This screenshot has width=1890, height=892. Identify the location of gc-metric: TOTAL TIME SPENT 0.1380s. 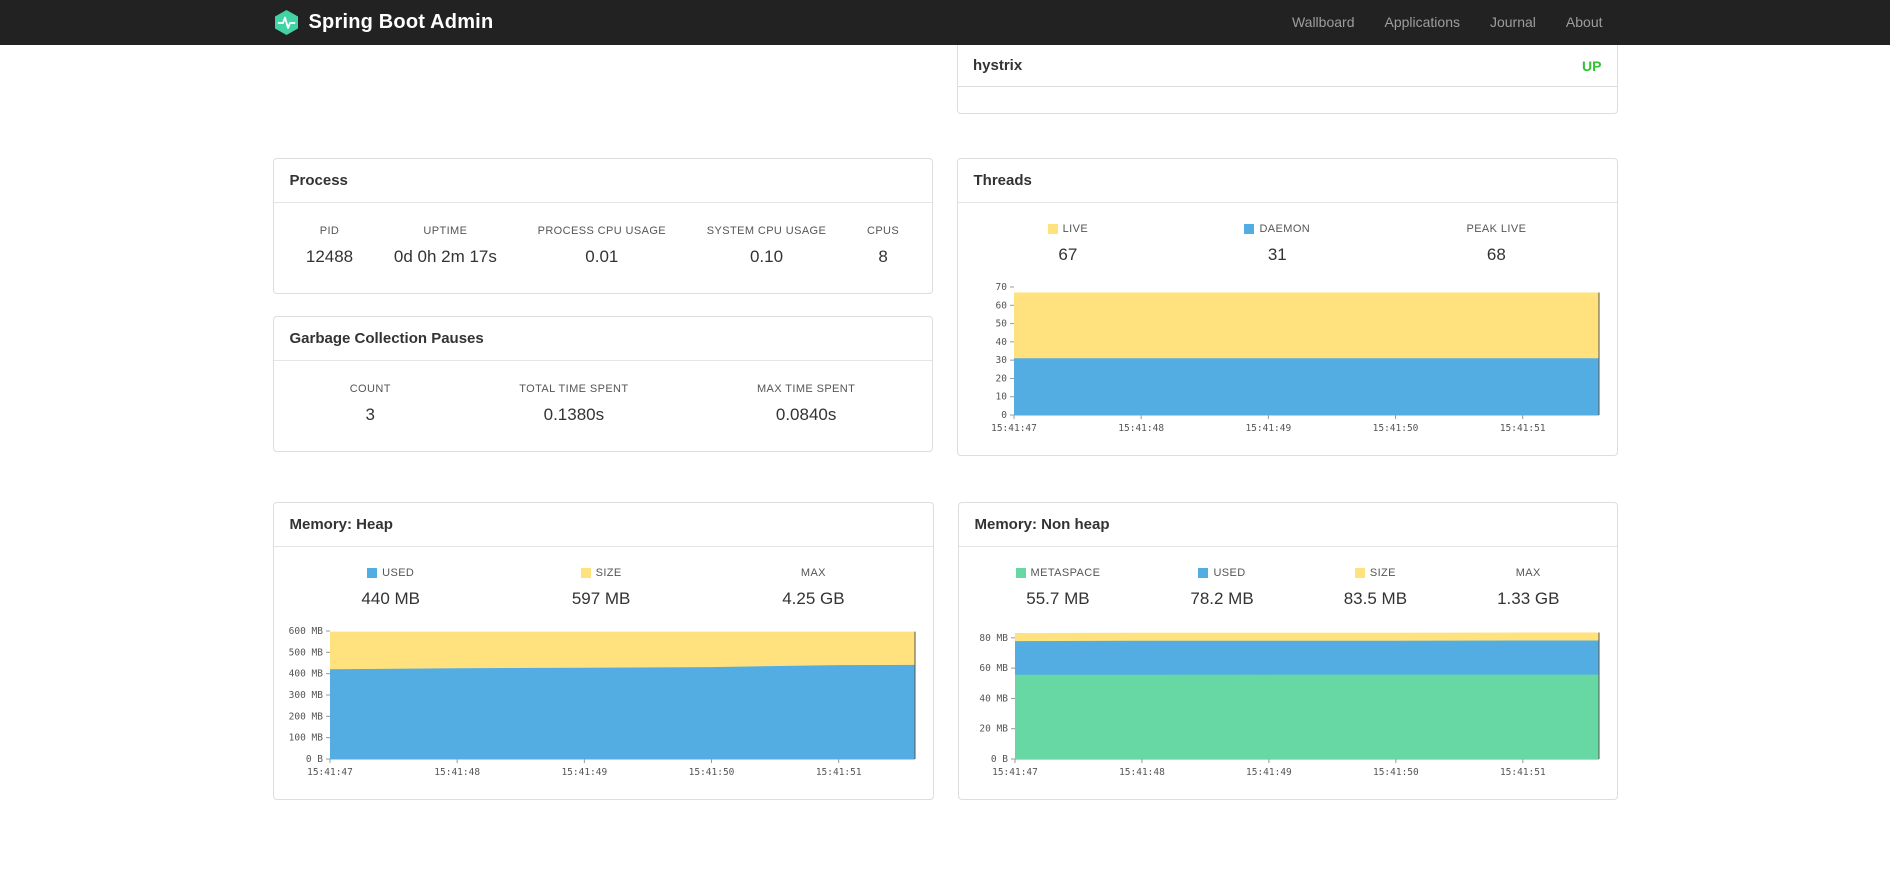
(573, 404).